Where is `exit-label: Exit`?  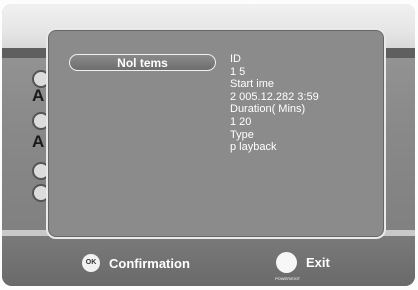
exit-label: Exit is located at coordinates (318, 262).